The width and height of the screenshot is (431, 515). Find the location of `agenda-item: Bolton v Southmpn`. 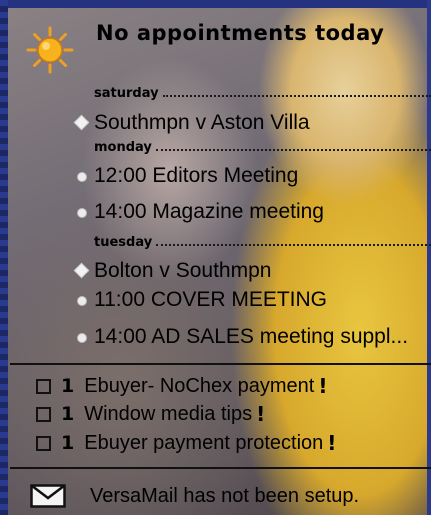

agenda-item: Bolton v Southmpn is located at coordinates (182, 271).